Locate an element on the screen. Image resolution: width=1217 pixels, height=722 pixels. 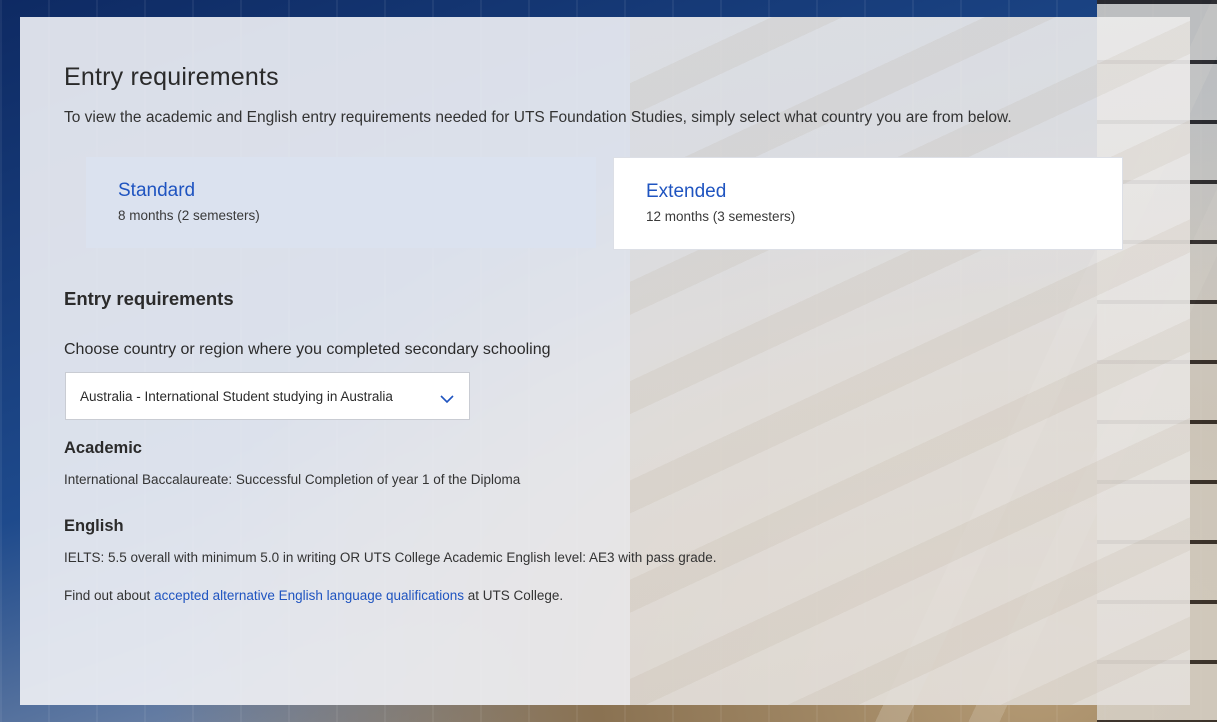
chevron-down-icon is located at coordinates (447, 397).